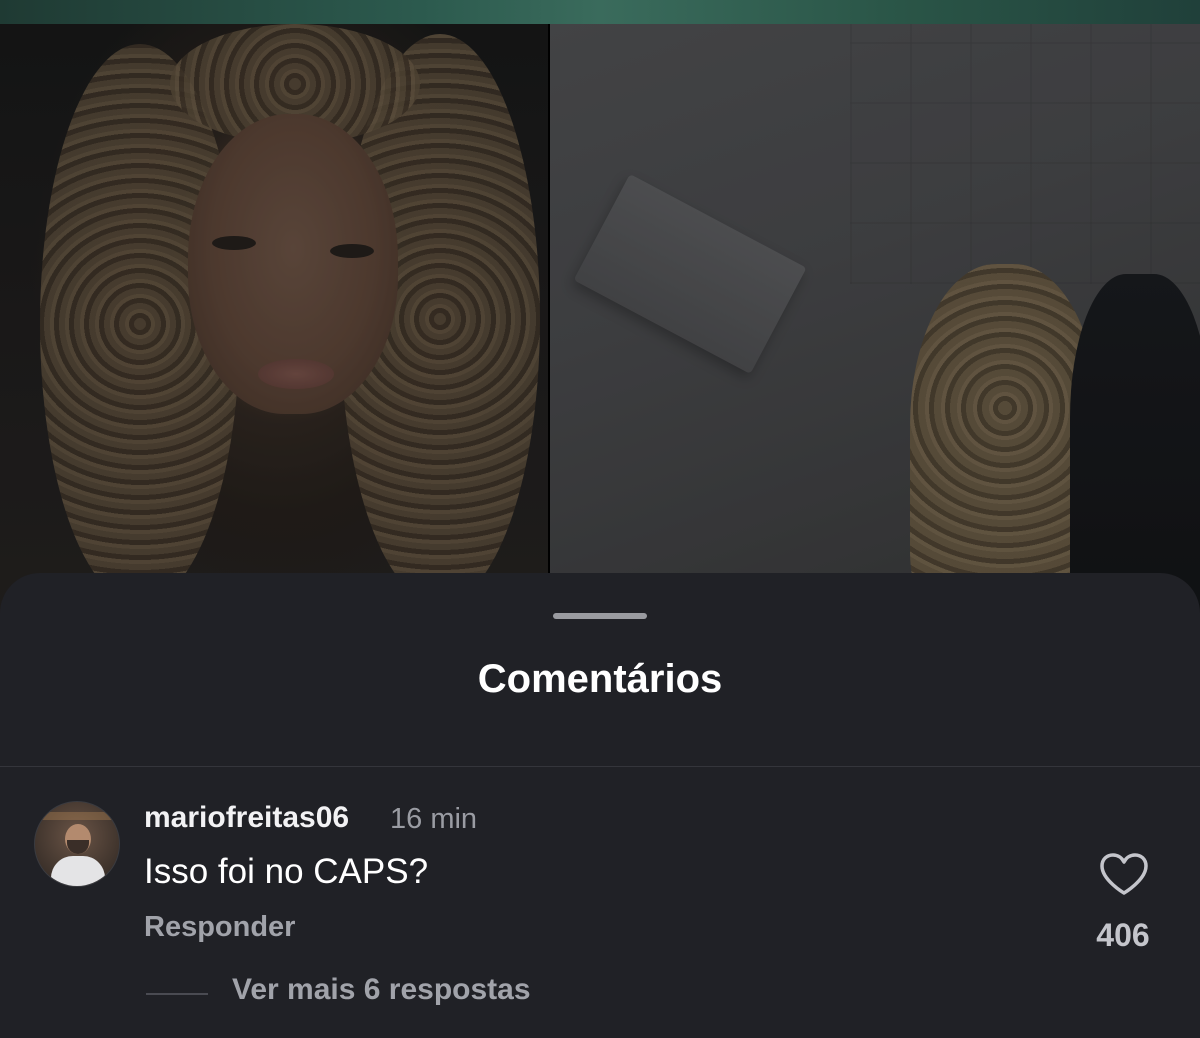 The width and height of the screenshot is (1200, 1038). Describe the element at coordinates (1123, 935) in the screenshot. I see `like-count: 406` at that location.